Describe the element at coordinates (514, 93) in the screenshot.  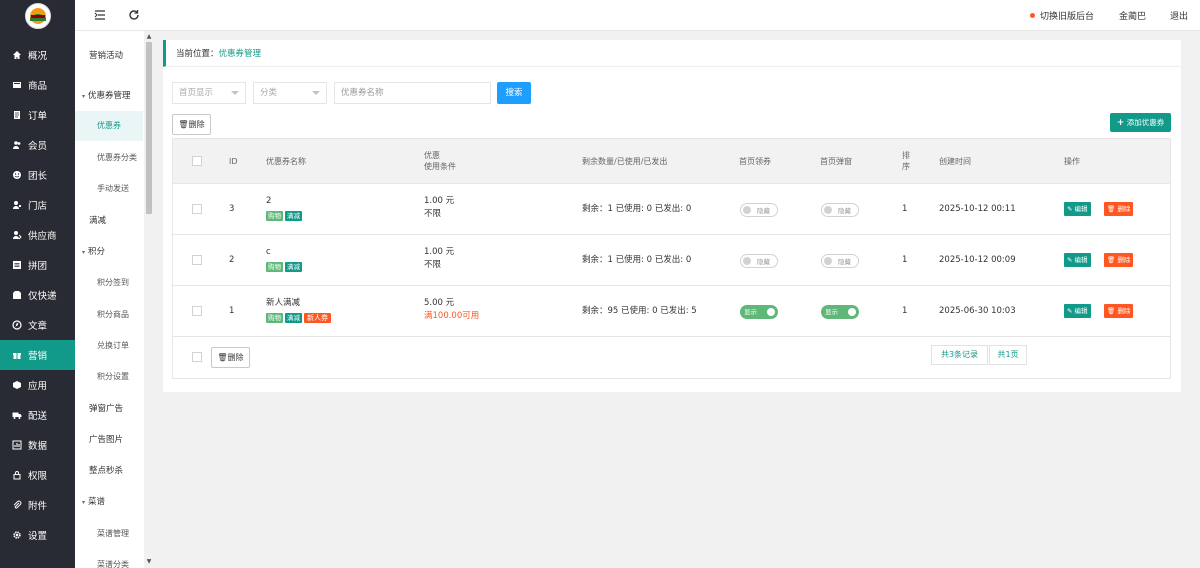
I see `search-button: 搜索` at that location.